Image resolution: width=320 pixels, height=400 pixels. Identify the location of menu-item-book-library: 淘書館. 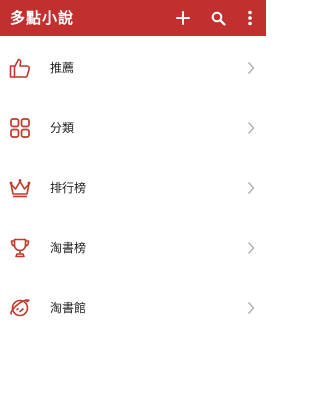
(133, 308).